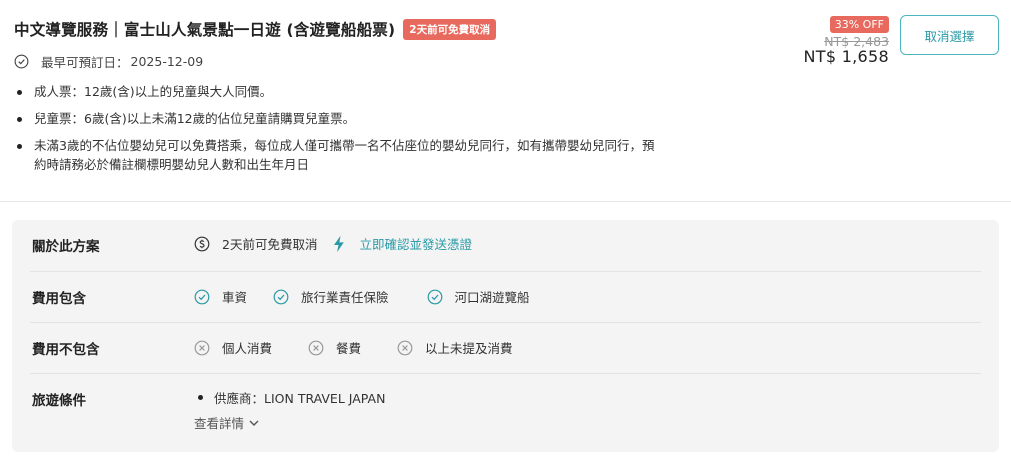 This screenshot has height=460, width=1011. What do you see at coordinates (167, 61) in the screenshot?
I see `earliest-date-value: 2025-12-09` at bounding box center [167, 61].